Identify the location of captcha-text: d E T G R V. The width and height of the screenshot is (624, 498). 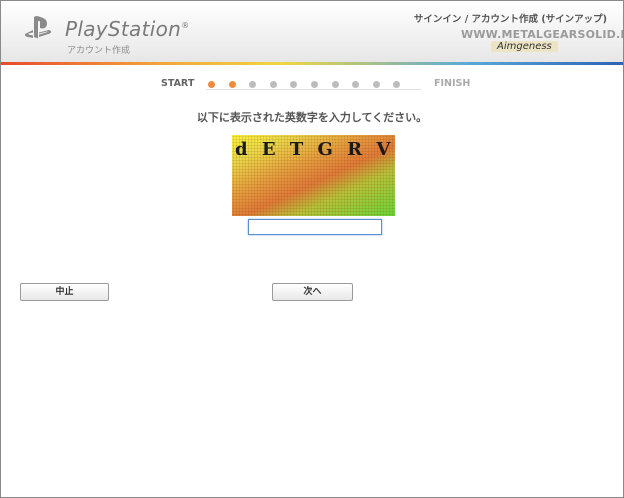
(315, 149).